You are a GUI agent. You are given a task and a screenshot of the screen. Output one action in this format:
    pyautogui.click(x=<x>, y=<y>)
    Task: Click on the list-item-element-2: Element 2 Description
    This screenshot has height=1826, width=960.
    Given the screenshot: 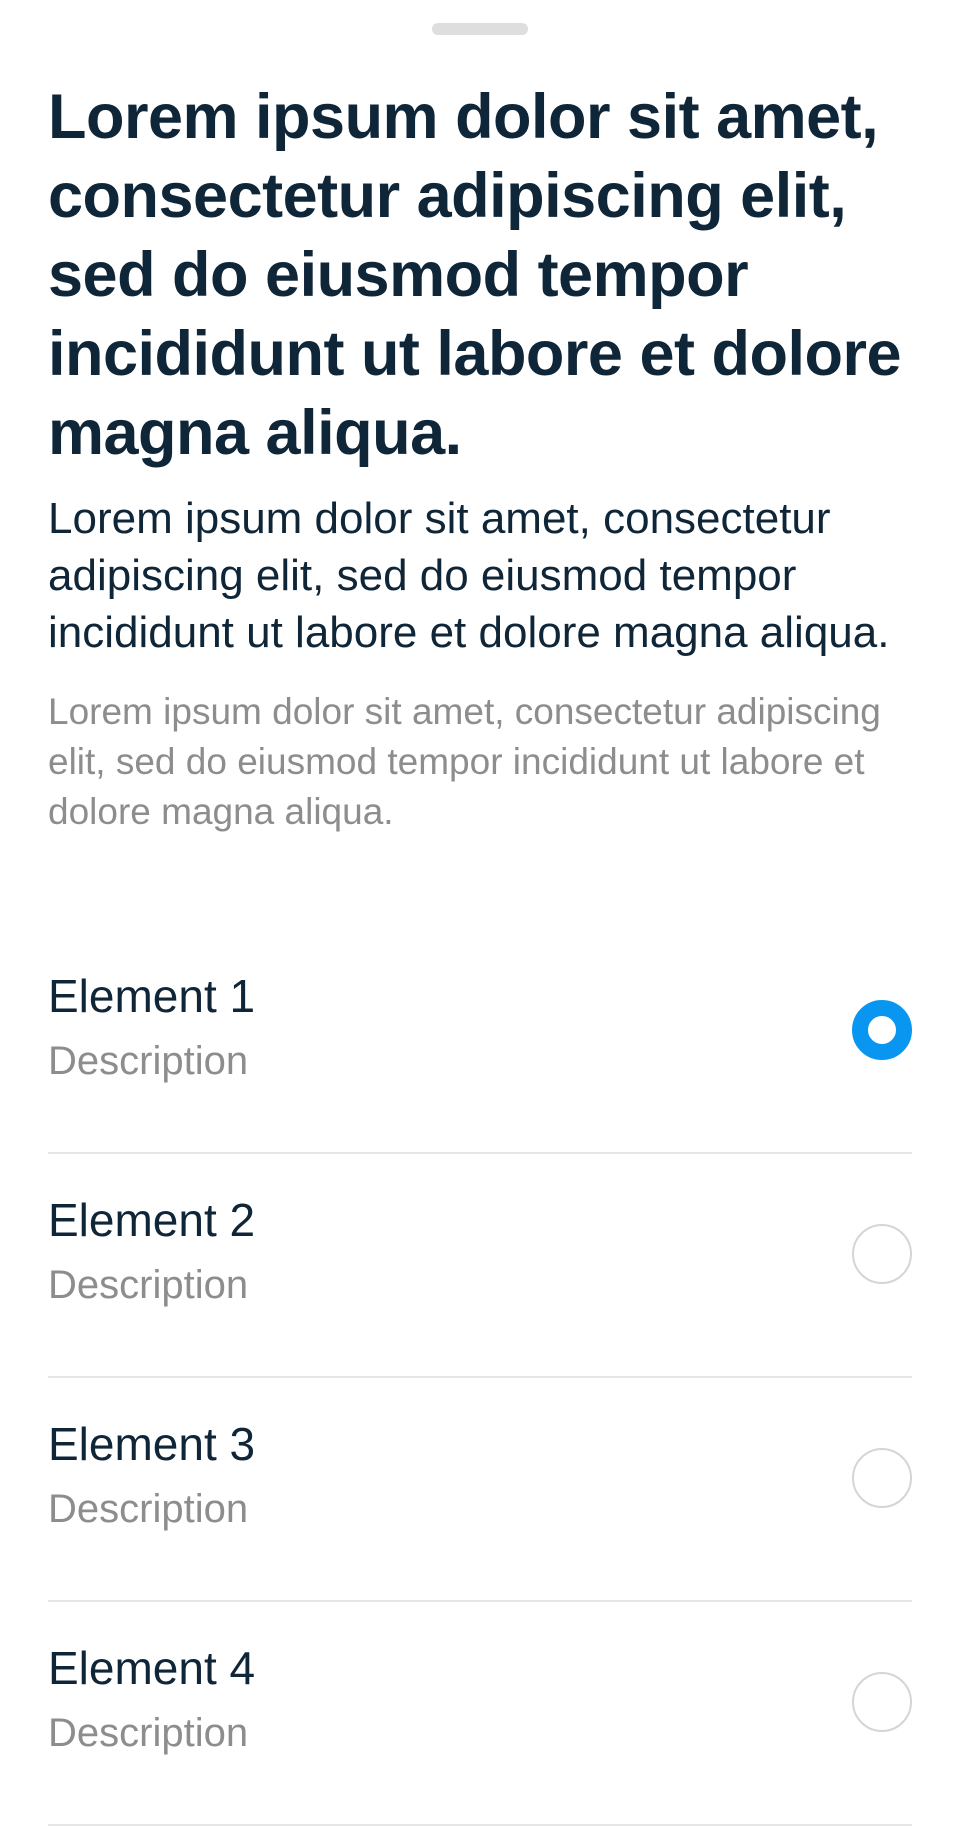 What is the action you would take?
    pyautogui.click(x=480, y=1266)
    